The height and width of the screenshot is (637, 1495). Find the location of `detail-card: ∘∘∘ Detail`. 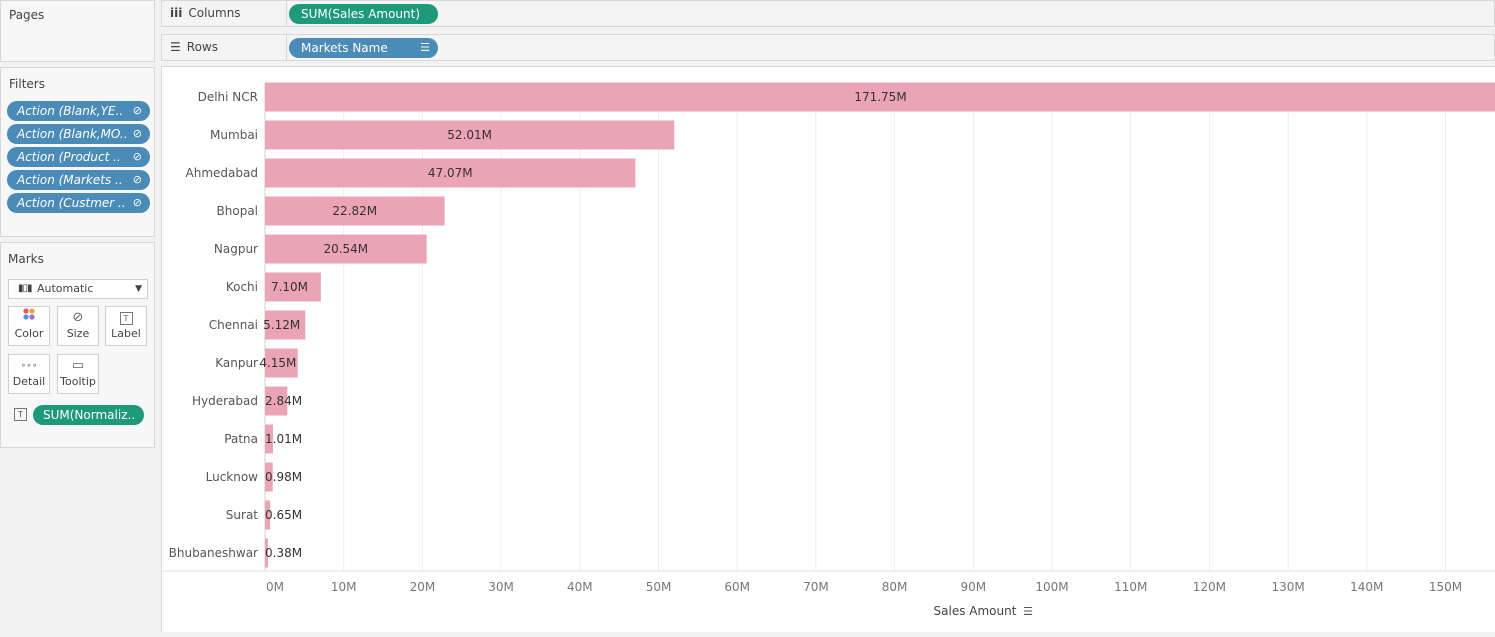

detail-card: ∘∘∘ Detail is located at coordinates (29, 374).